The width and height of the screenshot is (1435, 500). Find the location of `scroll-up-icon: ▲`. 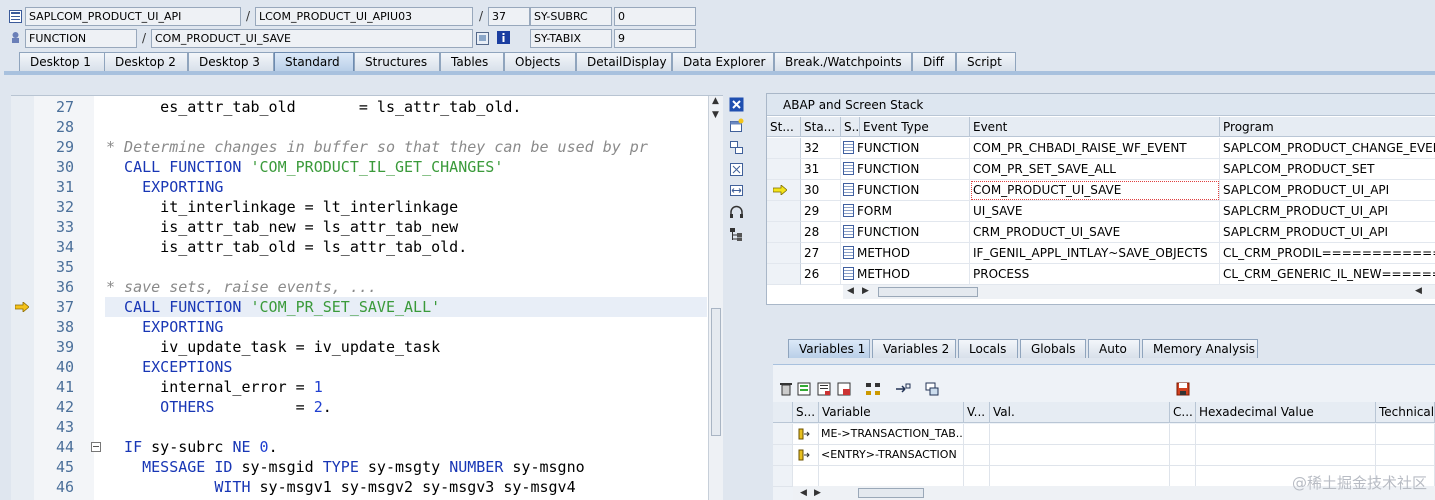

scroll-up-icon: ▲ is located at coordinates (715, 101).